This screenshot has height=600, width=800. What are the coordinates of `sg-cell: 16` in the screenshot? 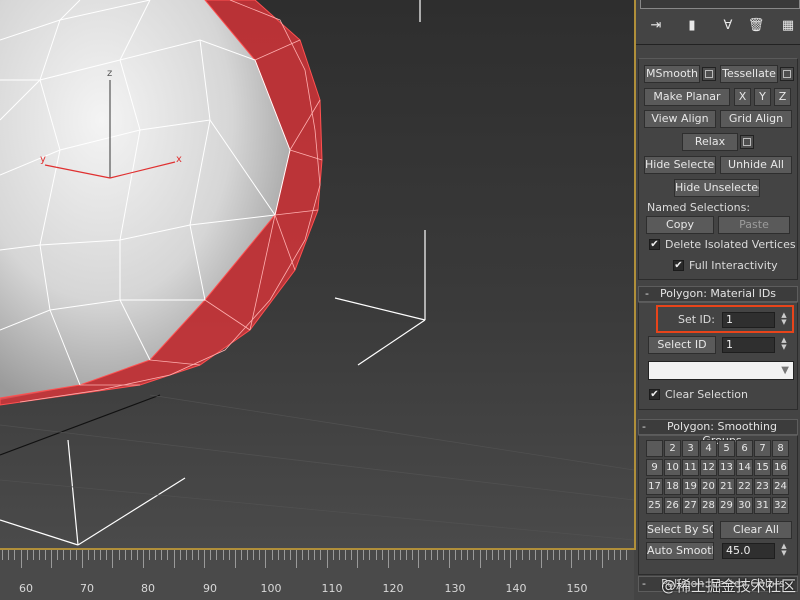 It's located at (780, 467).